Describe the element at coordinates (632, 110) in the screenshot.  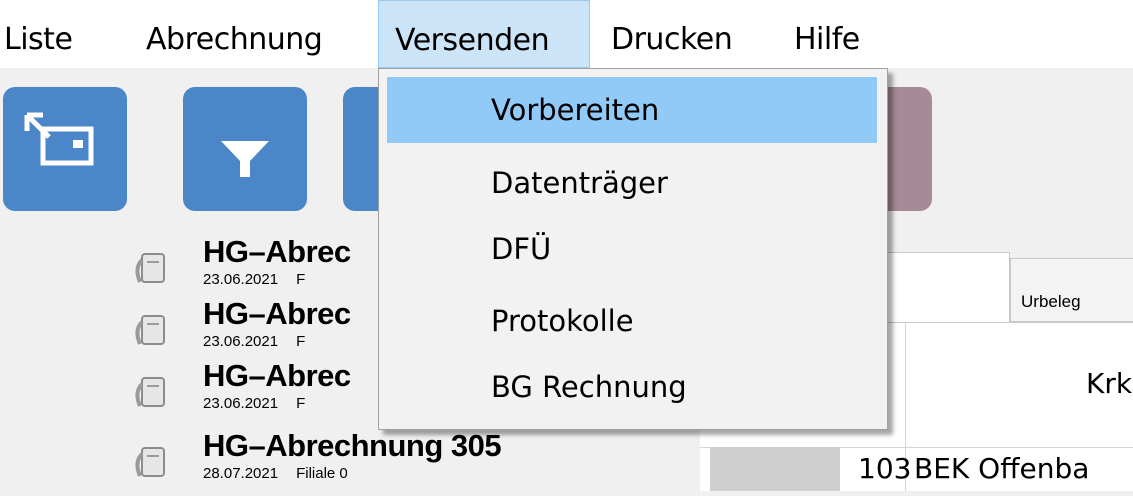
I see `menu-item-vorbereiten: Vorbereiten` at that location.